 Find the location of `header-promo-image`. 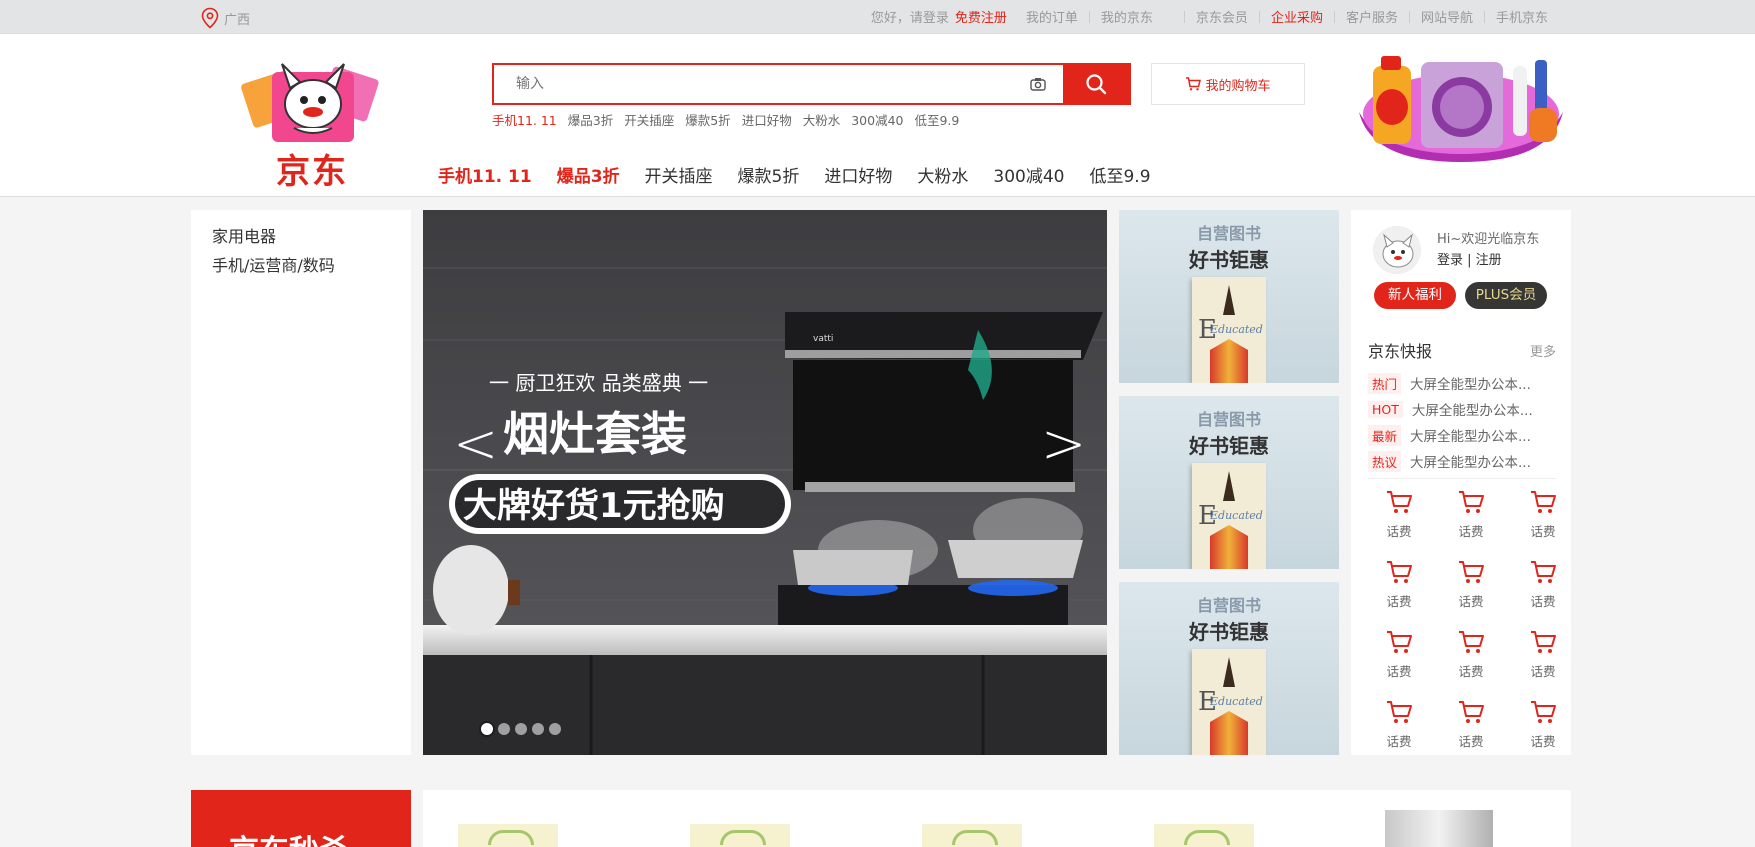

header-promo-image is located at coordinates (1461, 109).